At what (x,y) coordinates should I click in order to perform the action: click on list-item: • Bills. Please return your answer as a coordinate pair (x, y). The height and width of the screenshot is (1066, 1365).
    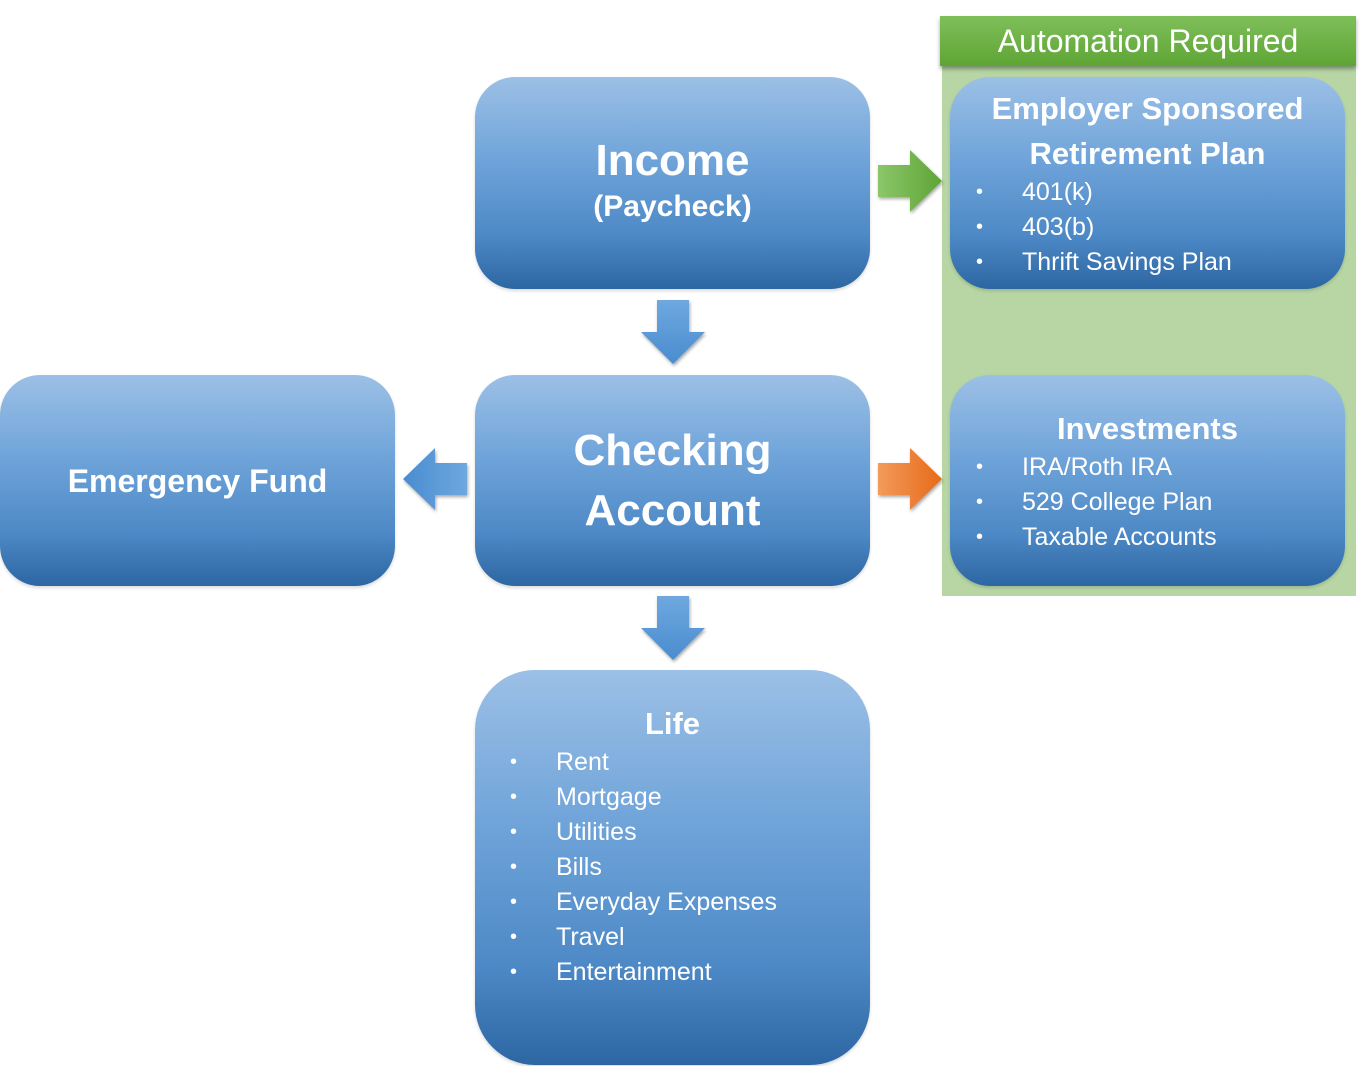
    Looking at the image, I should click on (680, 867).